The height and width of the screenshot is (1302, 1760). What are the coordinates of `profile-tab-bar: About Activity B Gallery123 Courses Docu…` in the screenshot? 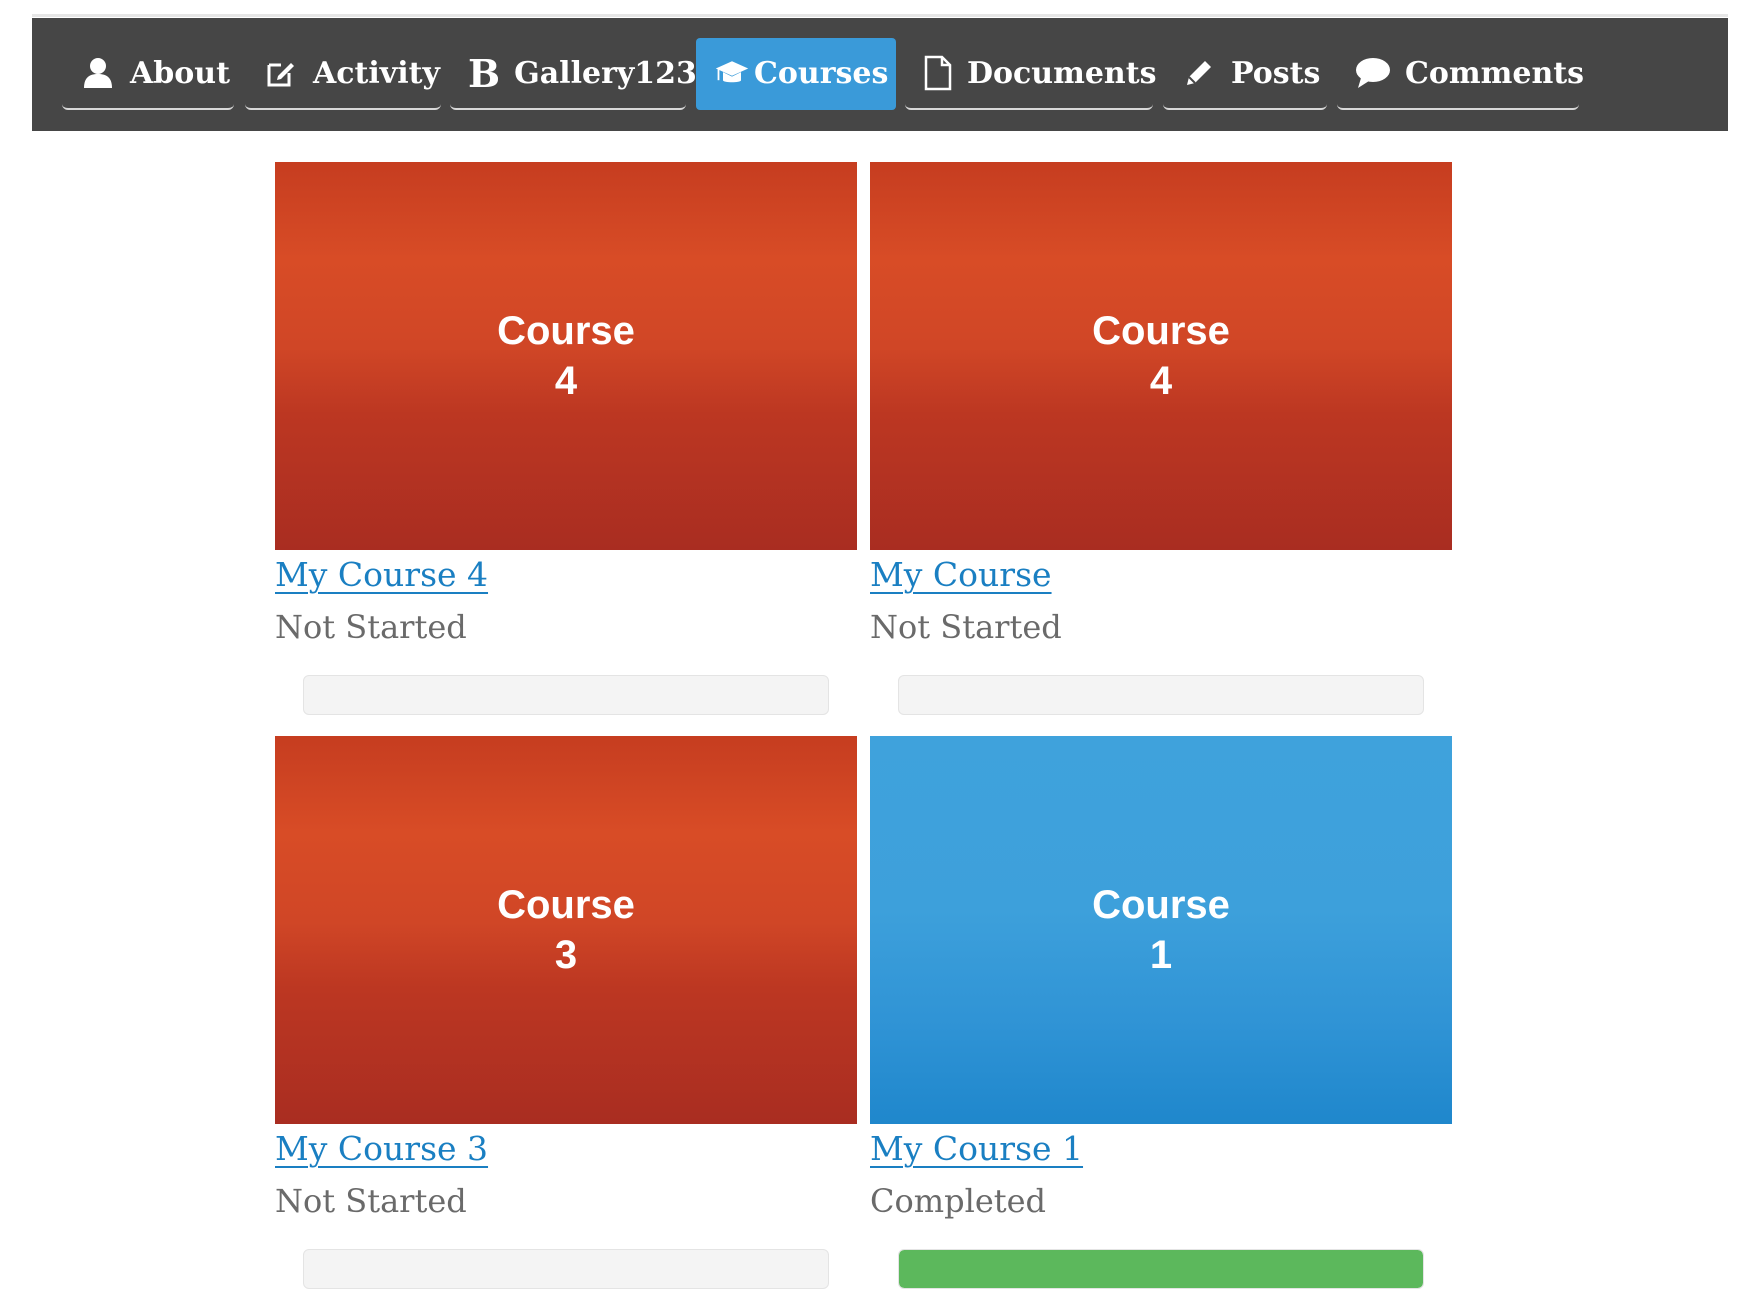 It's located at (880, 74).